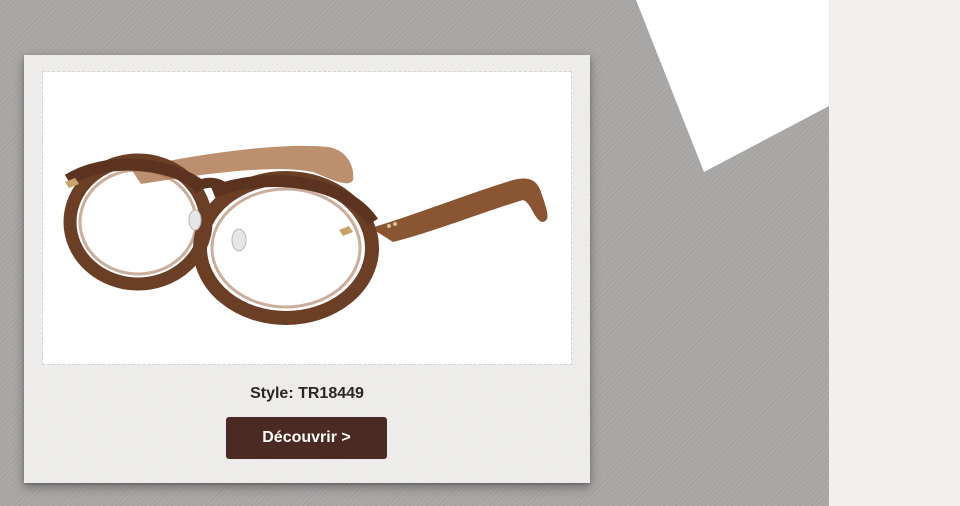 The height and width of the screenshot is (506, 960). Describe the element at coordinates (307, 393) in the screenshot. I see `product-style-label: Style: TR18449` at that location.